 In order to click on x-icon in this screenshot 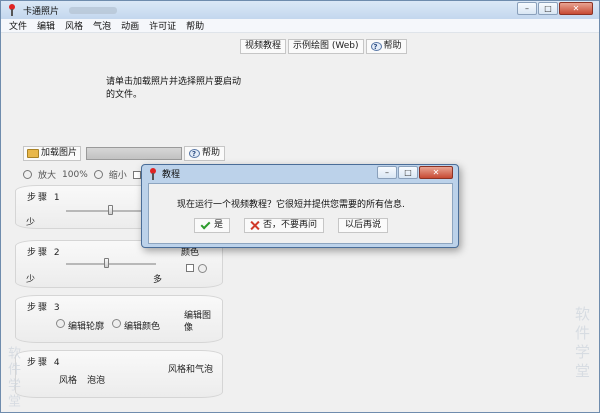, I will do `click(255, 225)`.